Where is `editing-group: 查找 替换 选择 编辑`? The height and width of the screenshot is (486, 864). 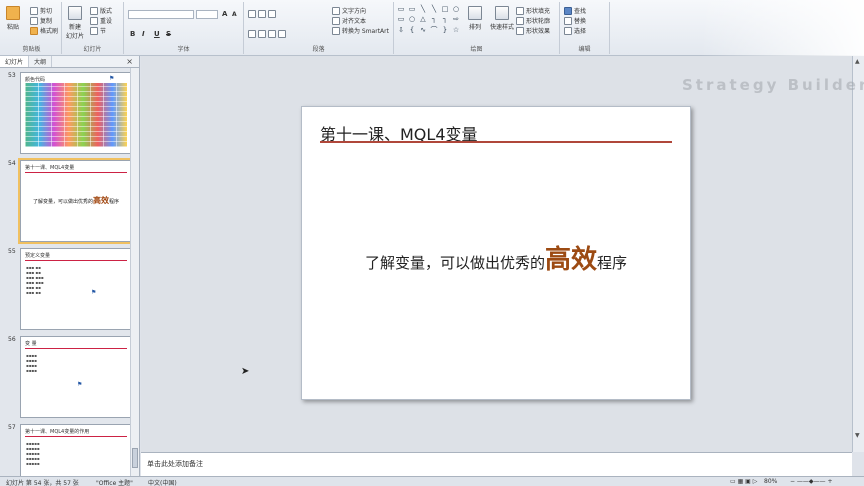 editing-group: 查找 替换 选择 编辑 is located at coordinates (585, 28).